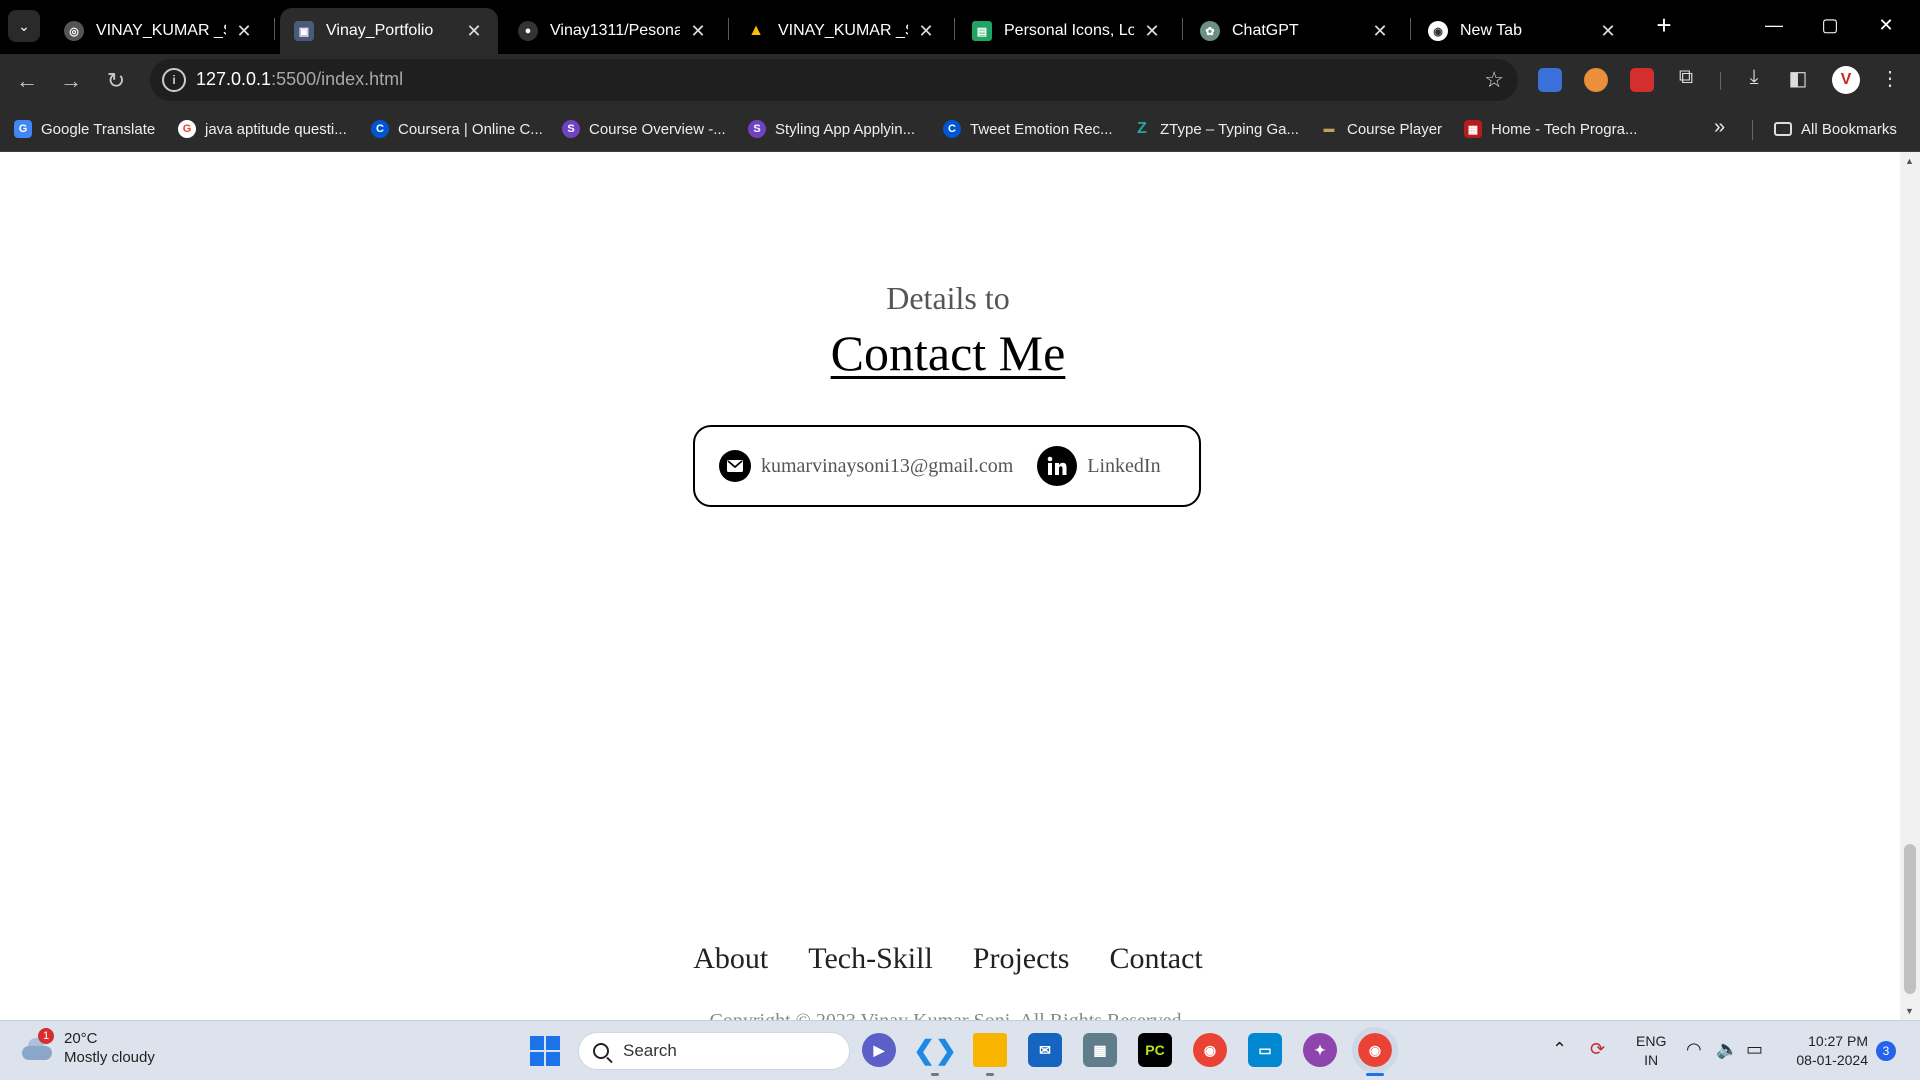 Image resolution: width=1920 pixels, height=1080 pixels. What do you see at coordinates (545, 1051) in the screenshot?
I see `windows-start-icon` at bounding box center [545, 1051].